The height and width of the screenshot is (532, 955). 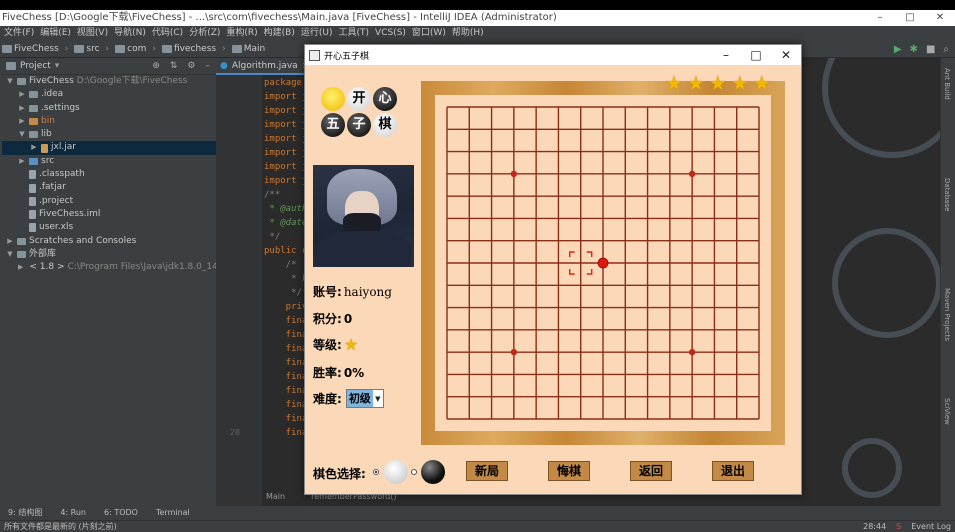 What do you see at coordinates (359, 398) in the screenshot?
I see `difficulty-value: 初级` at bounding box center [359, 398].